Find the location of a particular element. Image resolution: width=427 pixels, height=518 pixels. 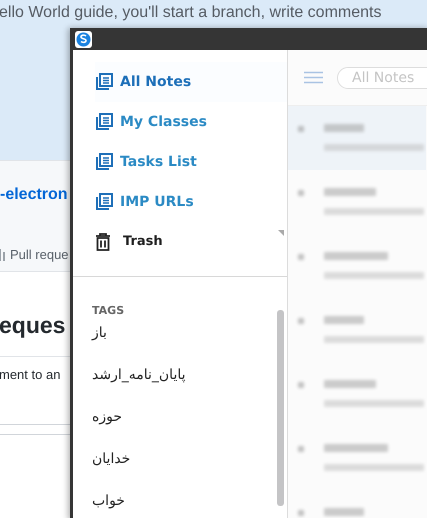

tag-item: خواب is located at coordinates (108, 501).